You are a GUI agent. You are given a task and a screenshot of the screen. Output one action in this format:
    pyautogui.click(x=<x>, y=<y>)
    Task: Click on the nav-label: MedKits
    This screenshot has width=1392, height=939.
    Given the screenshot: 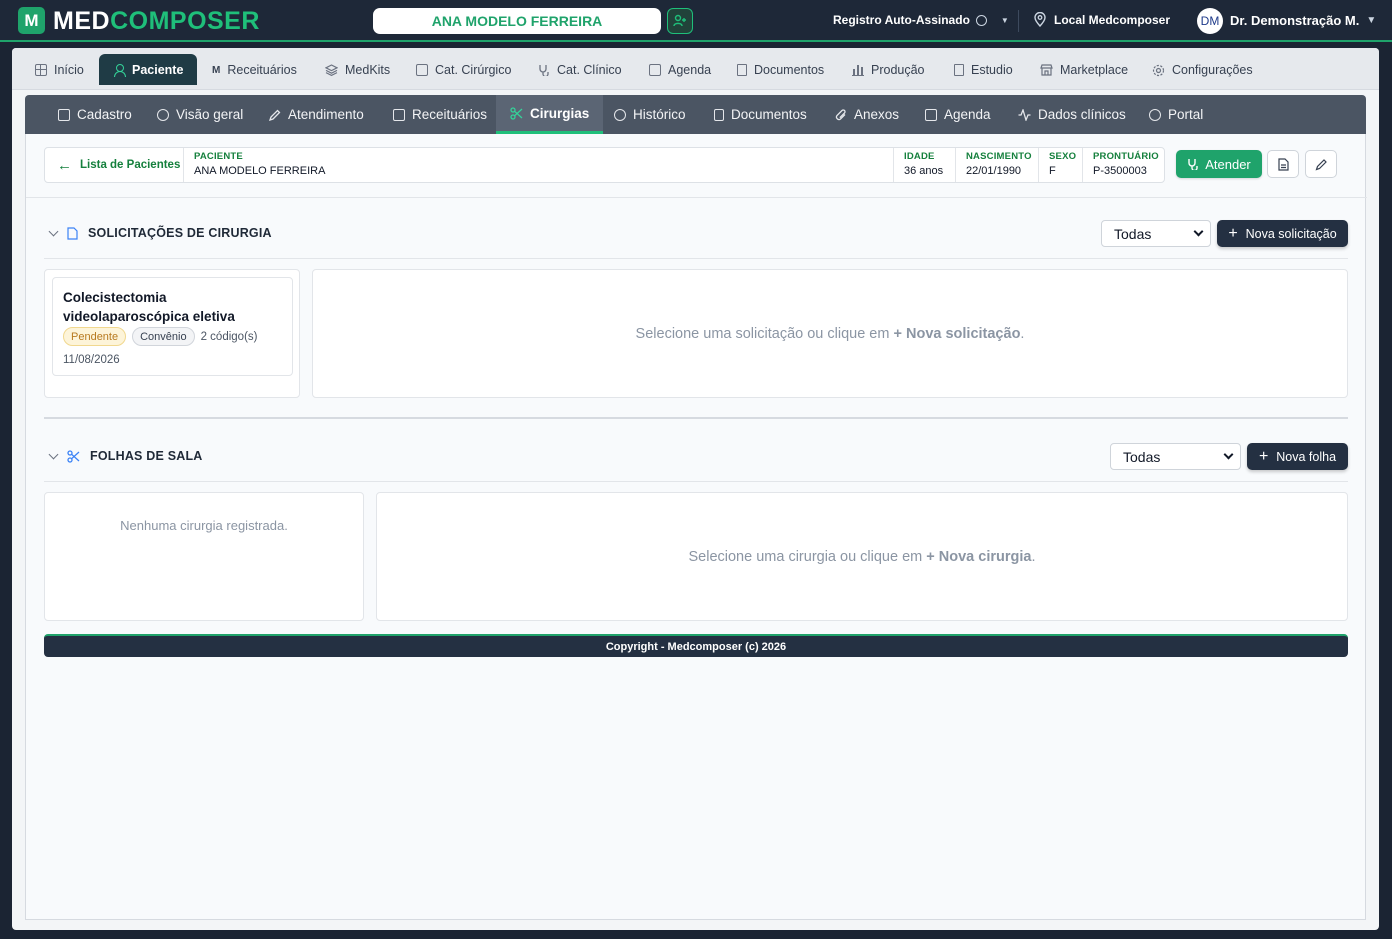 What is the action you would take?
    pyautogui.click(x=368, y=70)
    